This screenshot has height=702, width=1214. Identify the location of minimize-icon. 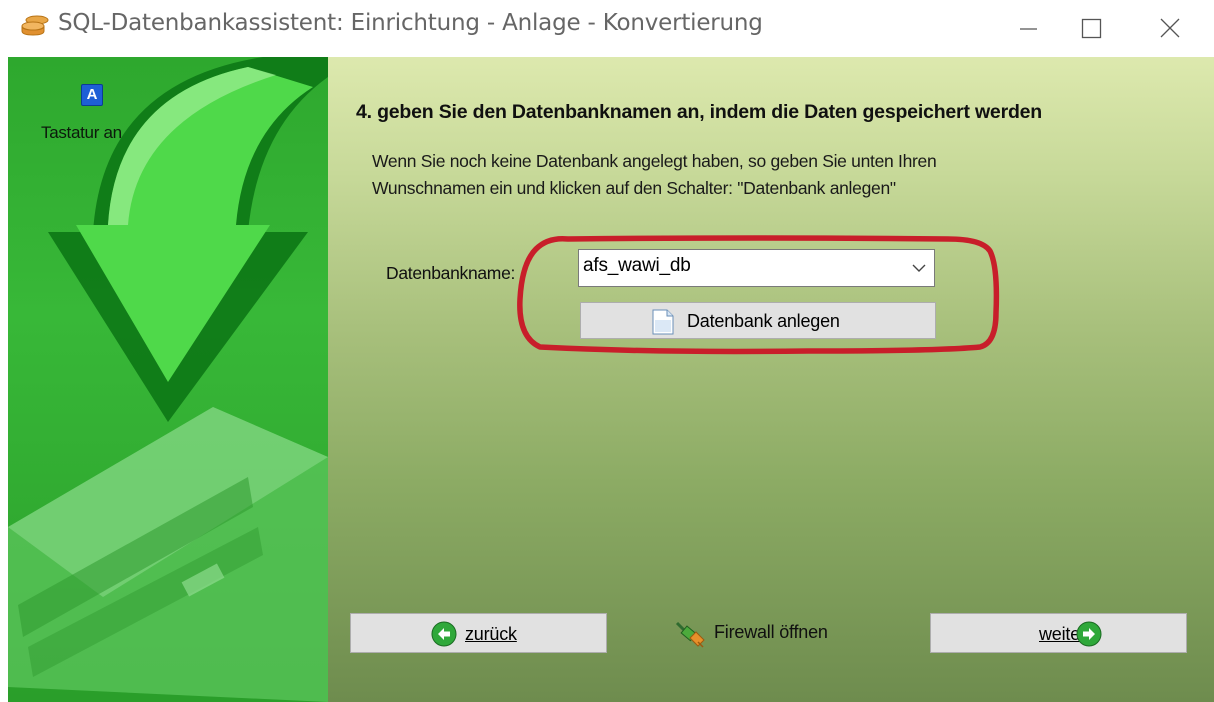
(1028, 29).